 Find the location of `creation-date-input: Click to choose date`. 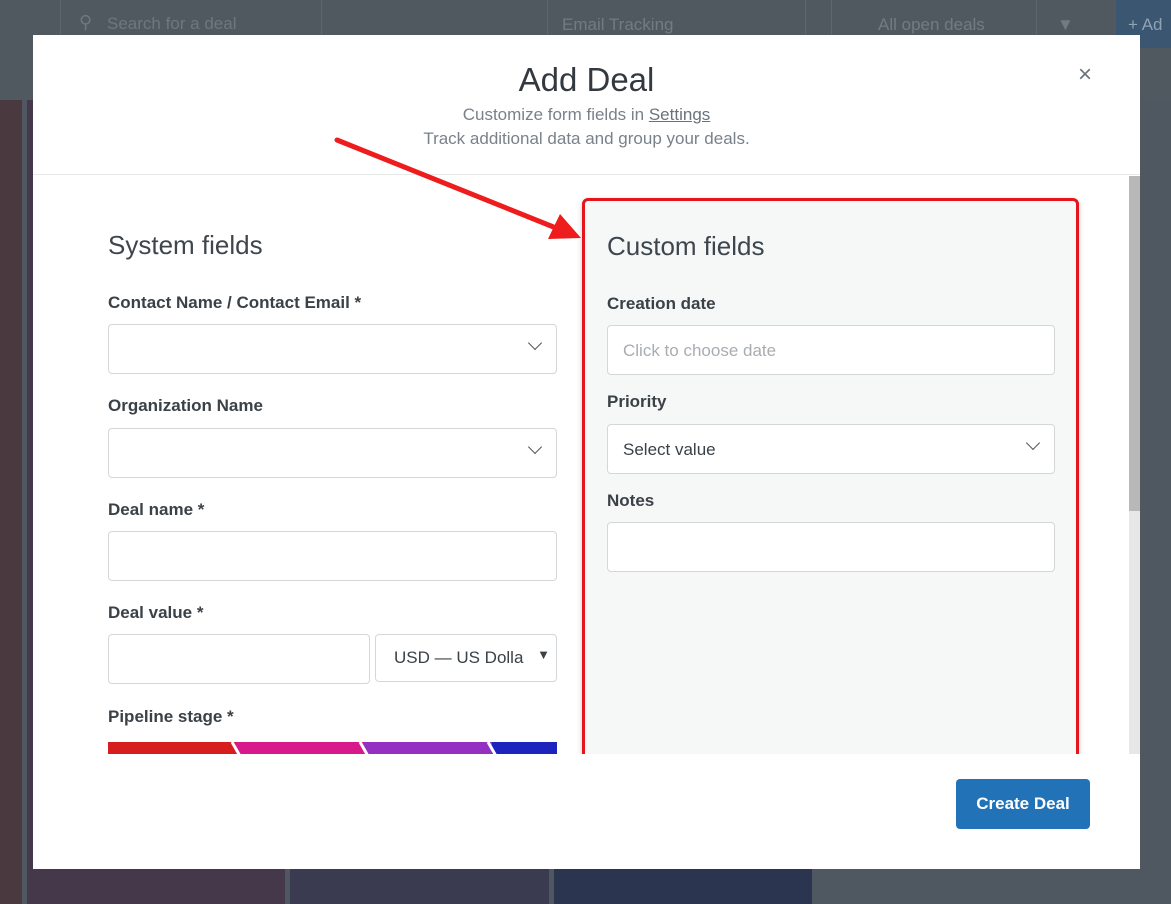

creation-date-input: Click to choose date is located at coordinates (831, 350).